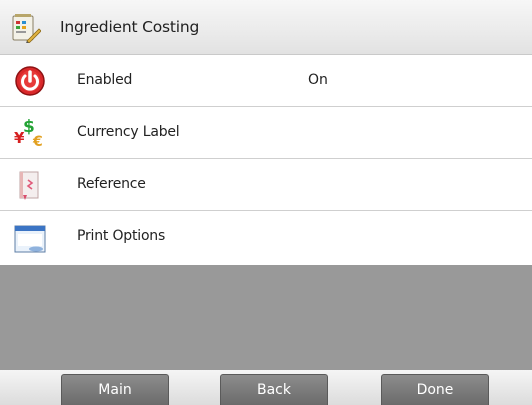 The height and width of the screenshot is (405, 532). Describe the element at coordinates (115, 389) in the screenshot. I see `main-button: Main` at that location.